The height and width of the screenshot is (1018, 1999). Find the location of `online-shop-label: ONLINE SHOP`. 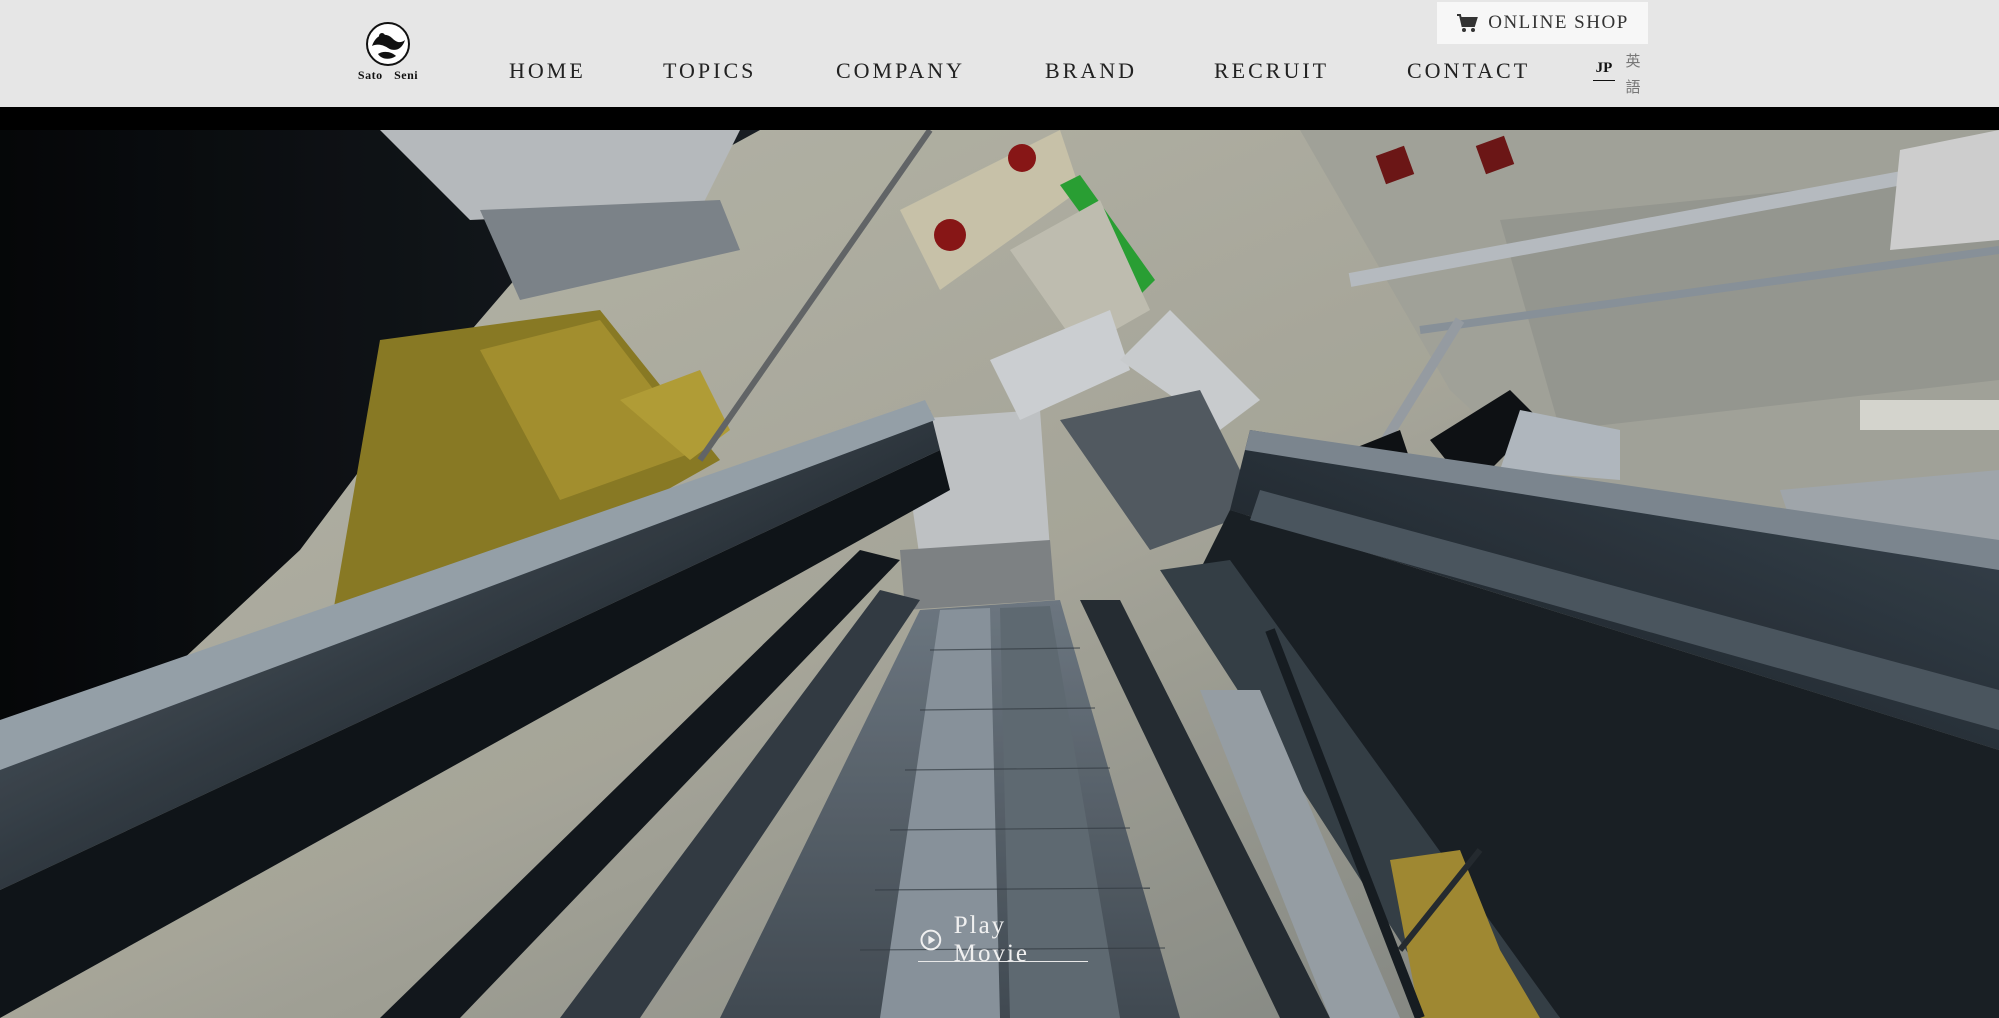

online-shop-label: ONLINE SHOP is located at coordinates (1558, 22).